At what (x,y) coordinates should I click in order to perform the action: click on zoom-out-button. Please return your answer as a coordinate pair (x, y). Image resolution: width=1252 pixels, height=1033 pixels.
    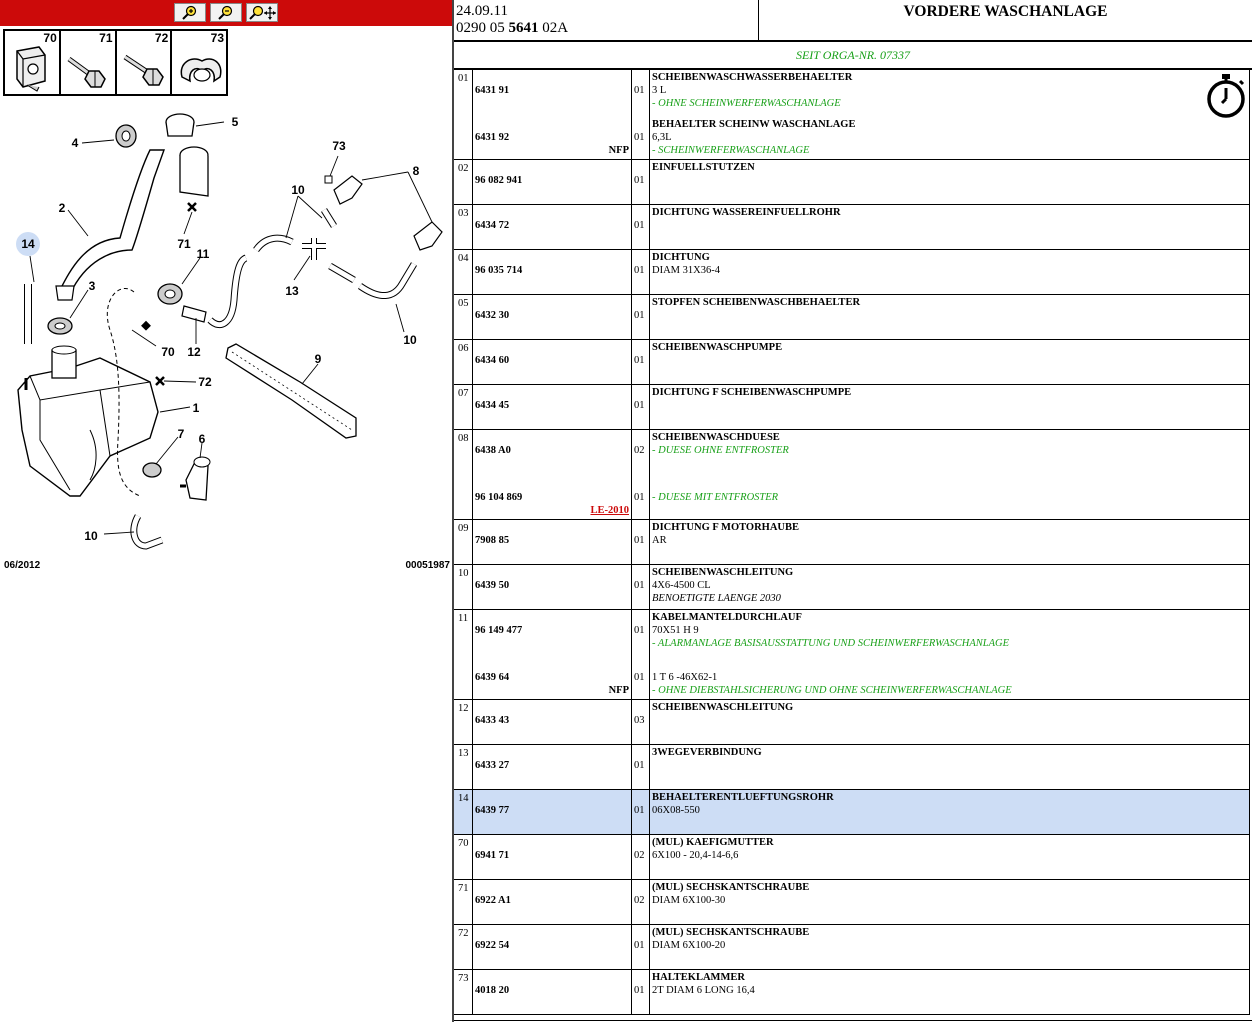
    Looking at the image, I should click on (226, 12).